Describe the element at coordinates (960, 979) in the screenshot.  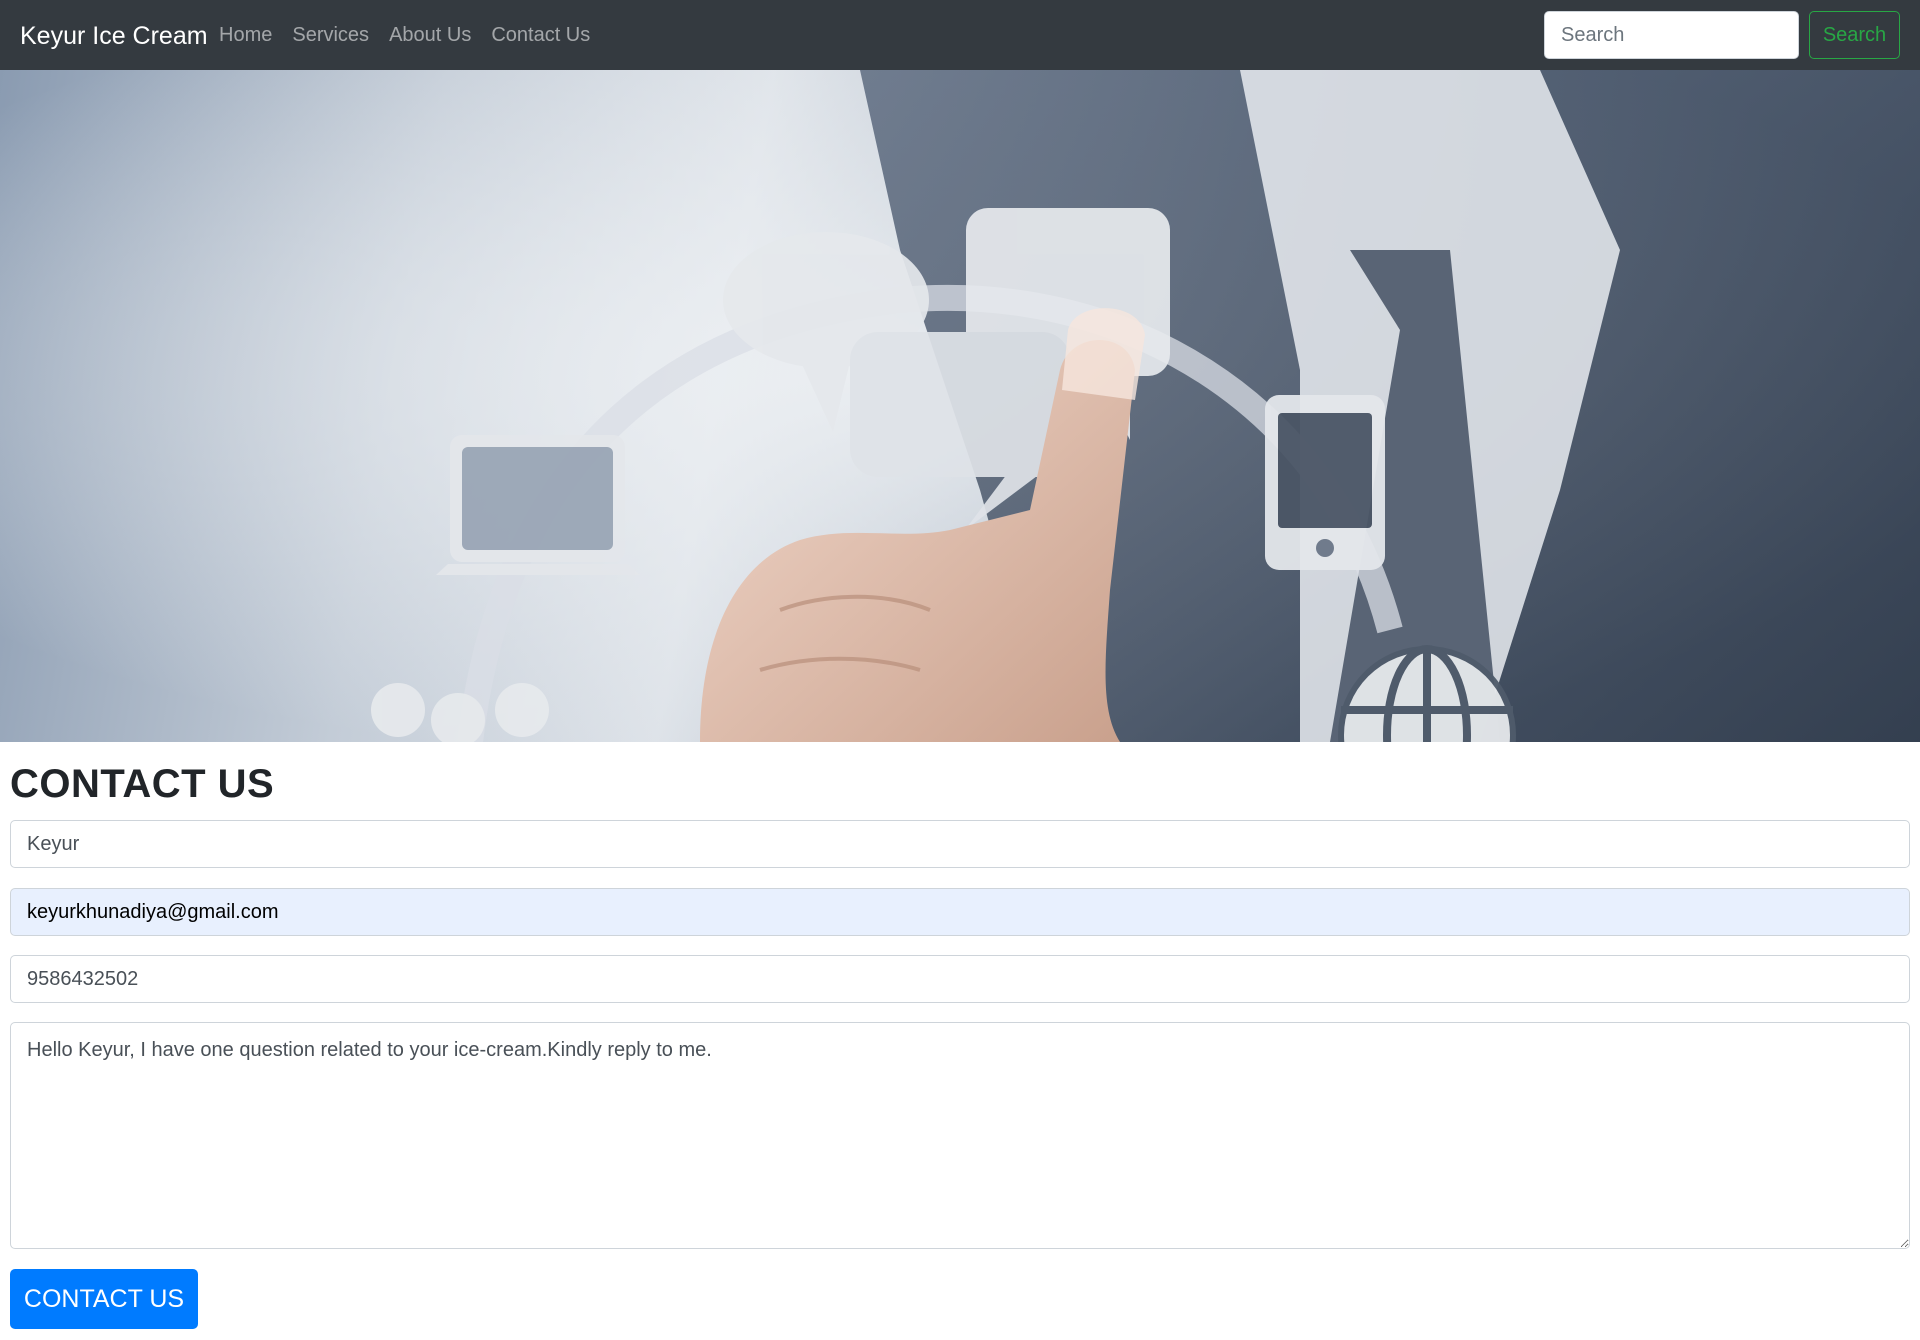
I see `phone-field` at that location.